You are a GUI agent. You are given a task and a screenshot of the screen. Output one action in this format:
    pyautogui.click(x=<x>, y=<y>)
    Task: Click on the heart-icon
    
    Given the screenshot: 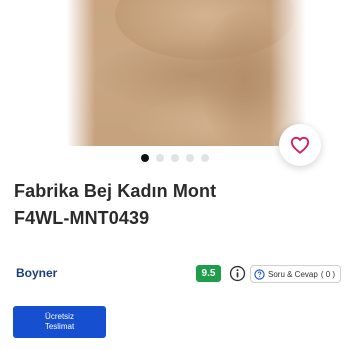 What is the action you would take?
    pyautogui.click(x=300, y=145)
    